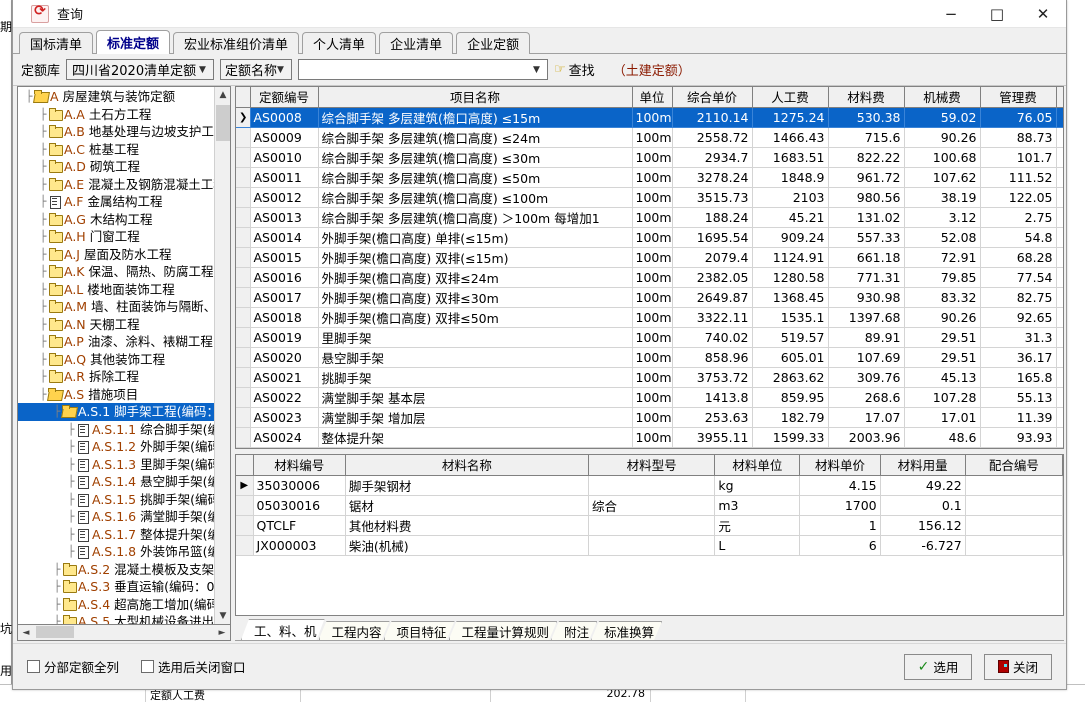 The image size is (1085, 703). What do you see at coordinates (475, 97) in the screenshot?
I see `column-header-1: 项目名称` at bounding box center [475, 97].